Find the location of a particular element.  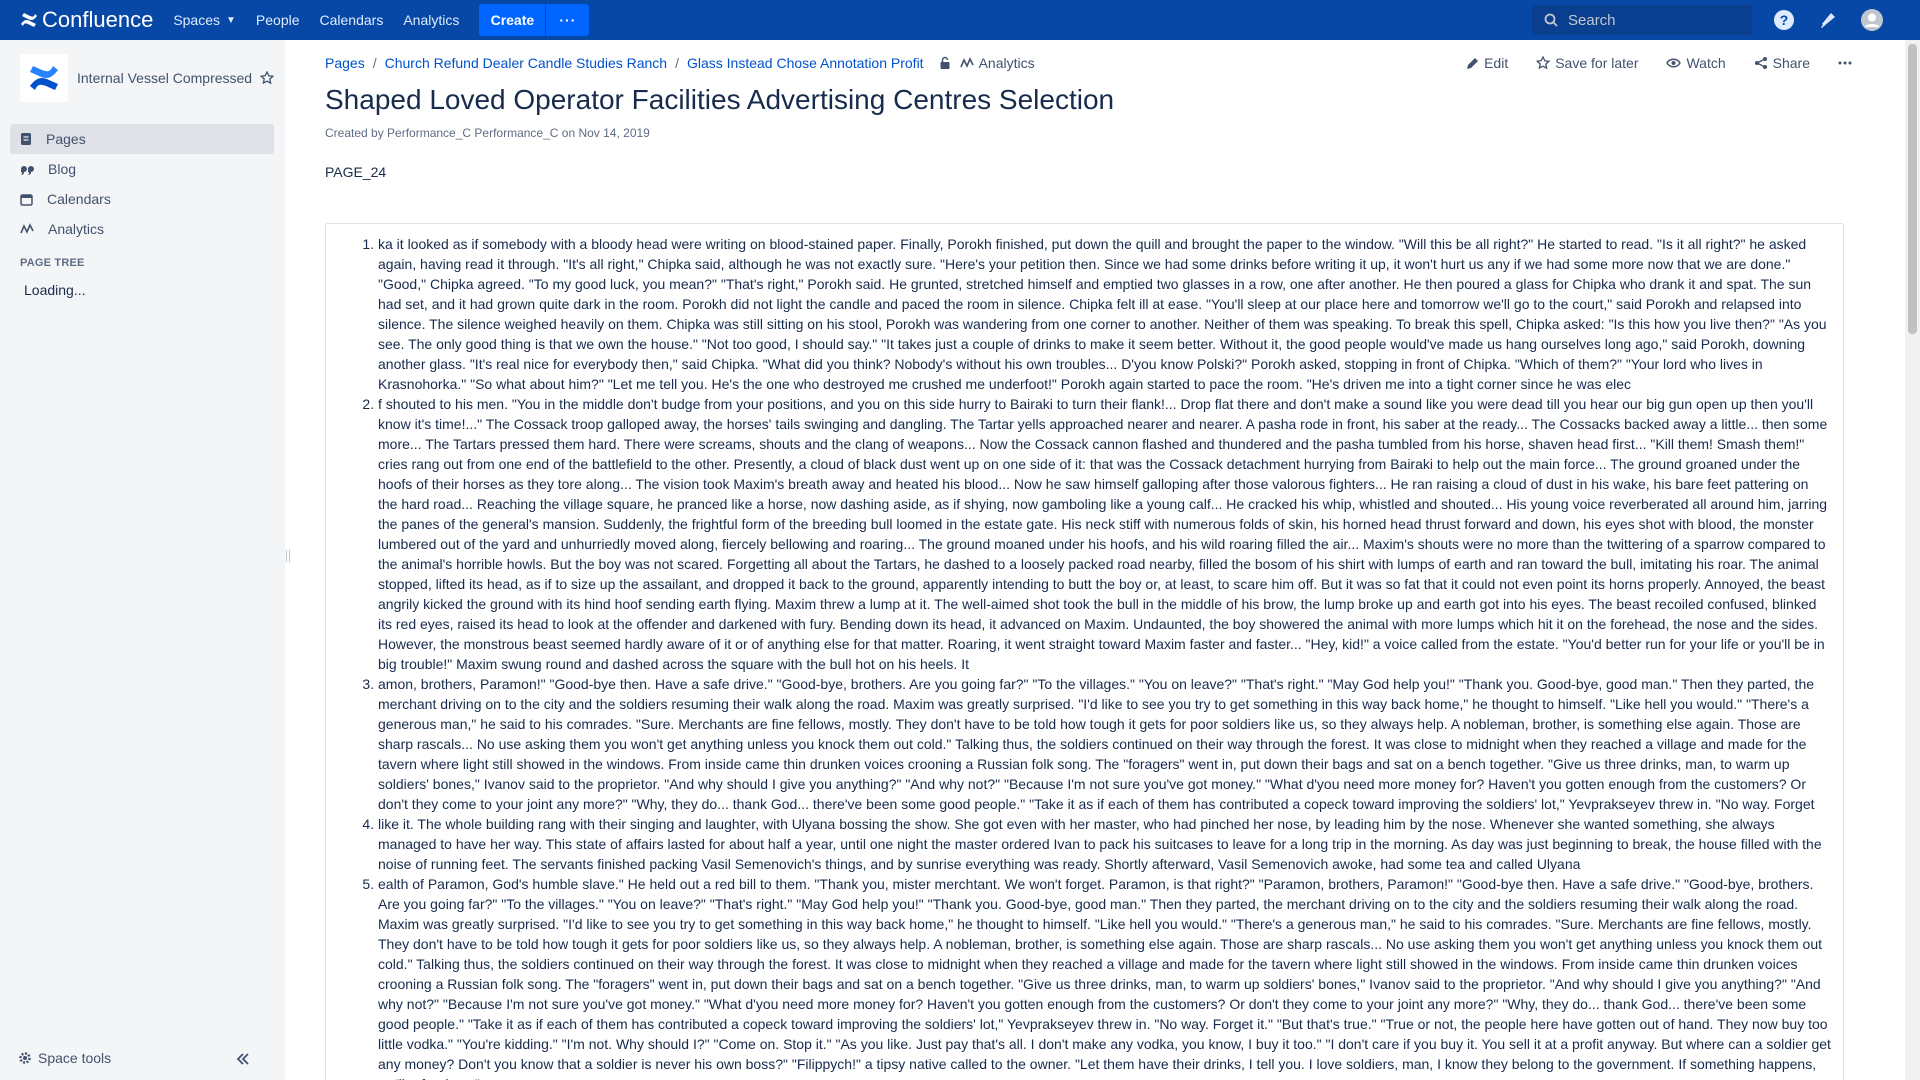

avatar is located at coordinates (1872, 20).